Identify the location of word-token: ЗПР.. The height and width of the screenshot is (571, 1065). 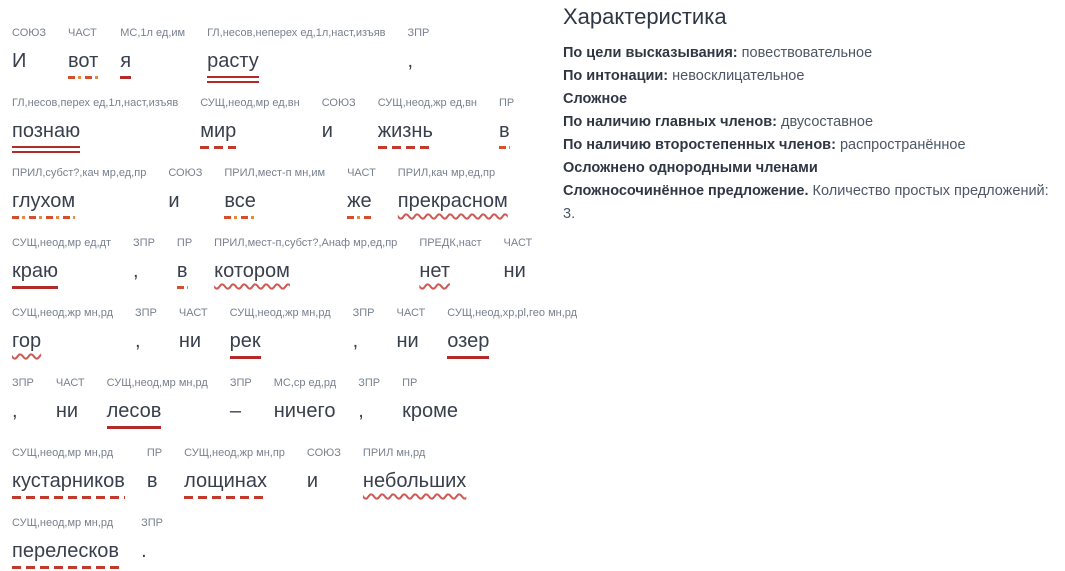
(152, 540).